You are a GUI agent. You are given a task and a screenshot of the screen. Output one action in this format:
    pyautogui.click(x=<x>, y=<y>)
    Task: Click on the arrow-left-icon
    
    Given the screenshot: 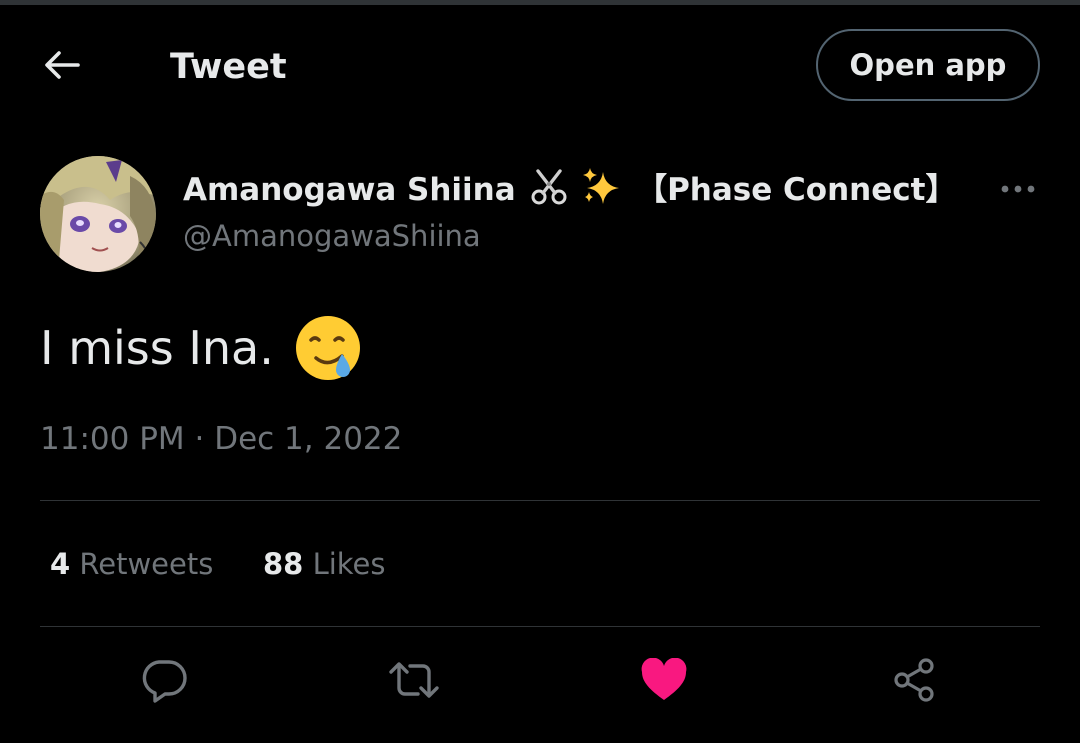 What is the action you would take?
    pyautogui.click(x=62, y=67)
    